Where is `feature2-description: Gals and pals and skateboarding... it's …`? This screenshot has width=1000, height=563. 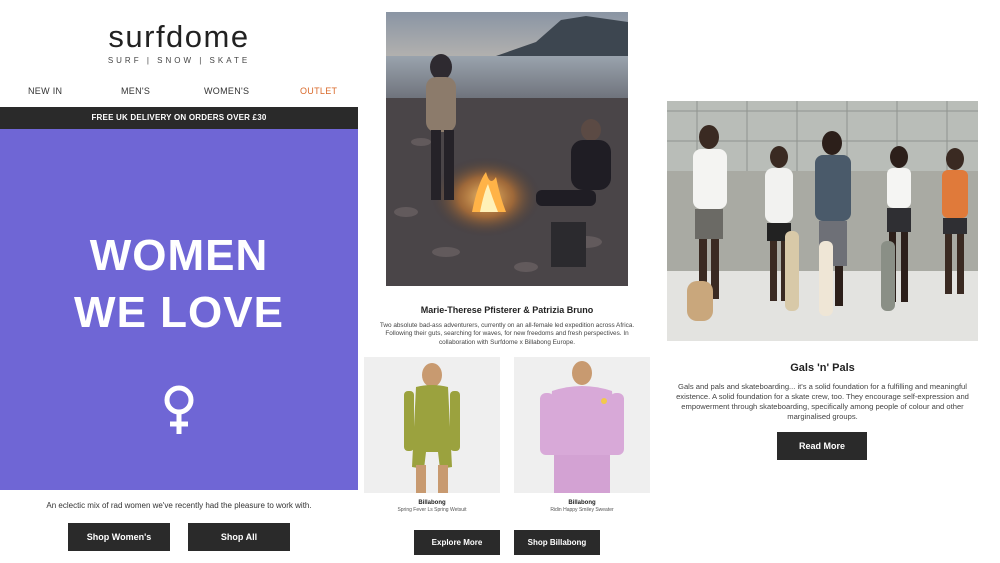
feature2-description: Gals and pals and skateboarding... it's … is located at coordinates (822, 401).